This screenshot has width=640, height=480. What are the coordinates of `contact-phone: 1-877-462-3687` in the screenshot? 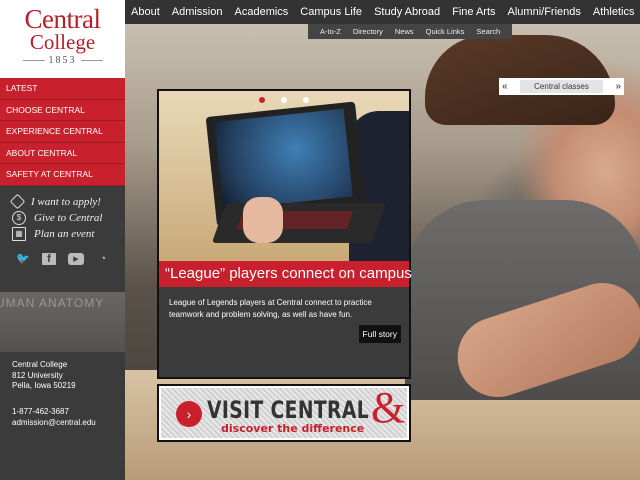 It's located at (54, 412).